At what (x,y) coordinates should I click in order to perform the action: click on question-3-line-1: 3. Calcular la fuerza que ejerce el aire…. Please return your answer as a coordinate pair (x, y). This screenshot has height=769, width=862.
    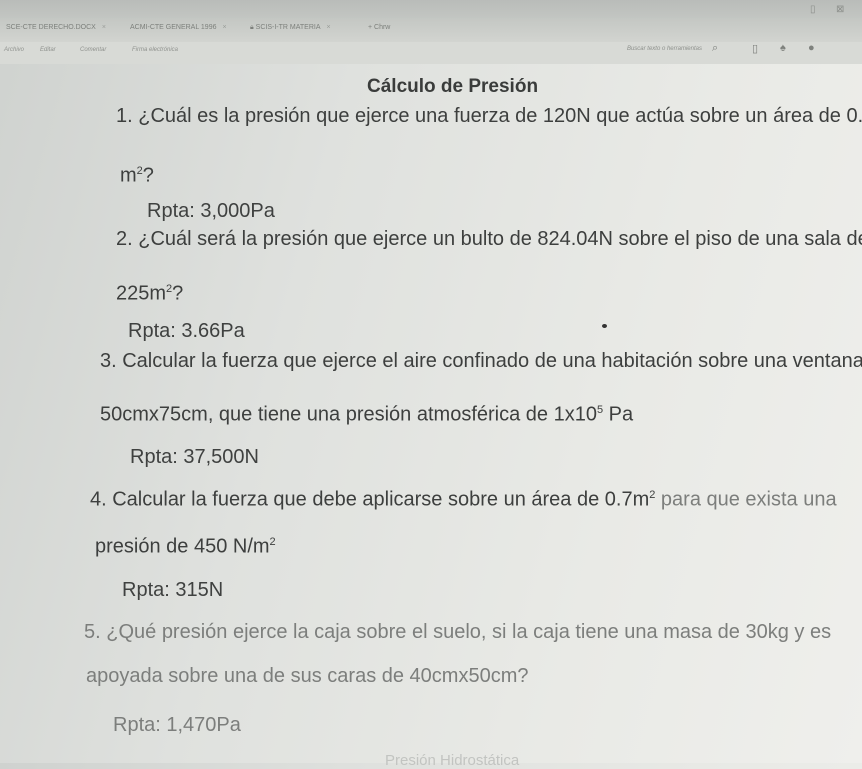
    Looking at the image, I should click on (481, 361).